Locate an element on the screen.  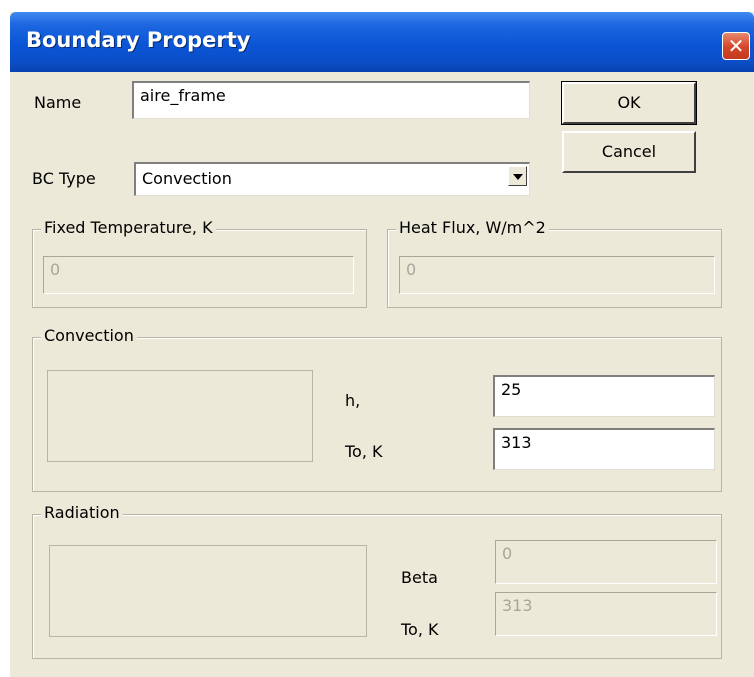
close-icon: ✕ is located at coordinates (736, 46).